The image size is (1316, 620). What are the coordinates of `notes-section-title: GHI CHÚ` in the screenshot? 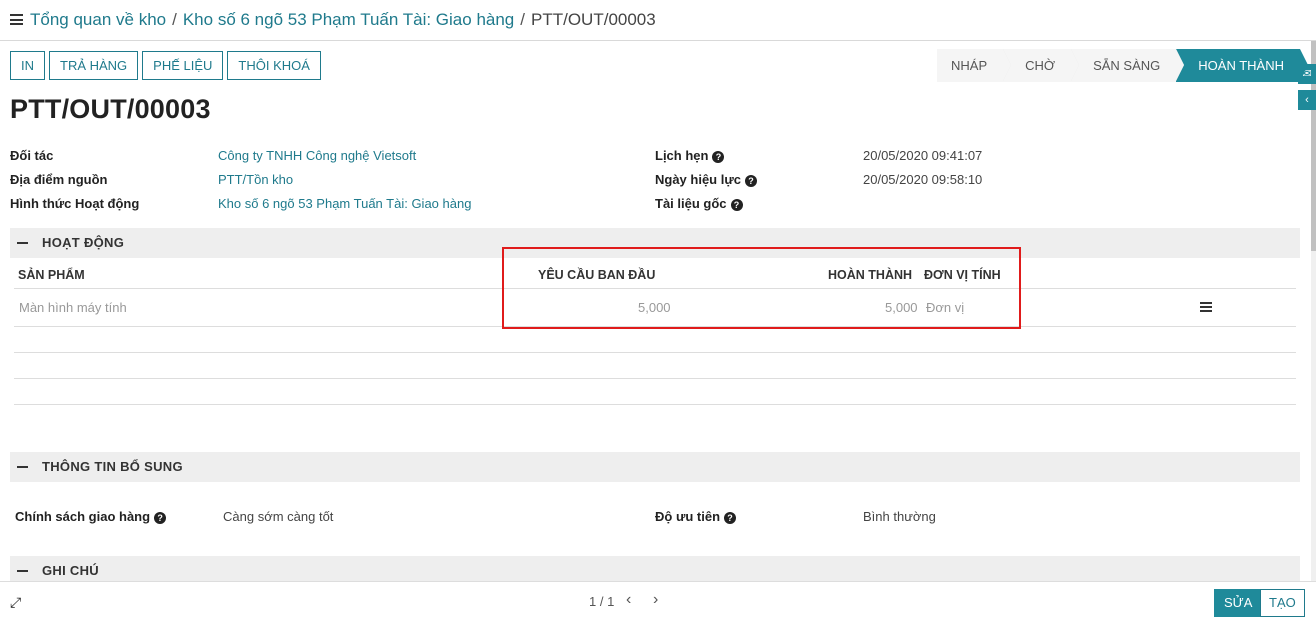 It's located at (70, 570).